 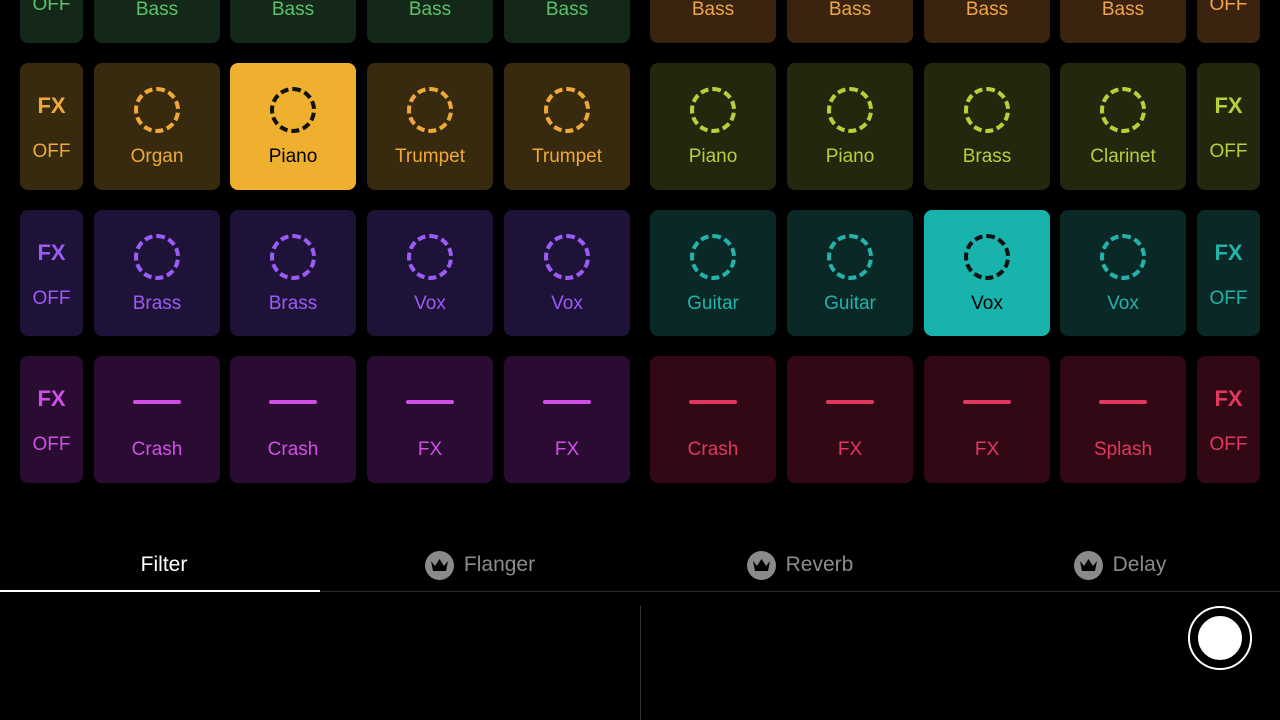 I want to click on tab-filter: Filter, so click(x=164, y=565).